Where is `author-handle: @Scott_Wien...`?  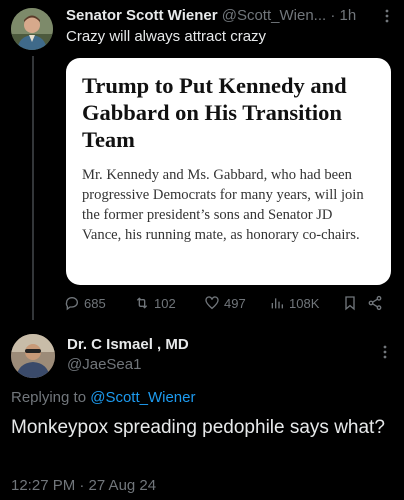 author-handle: @Scott_Wien... is located at coordinates (274, 15).